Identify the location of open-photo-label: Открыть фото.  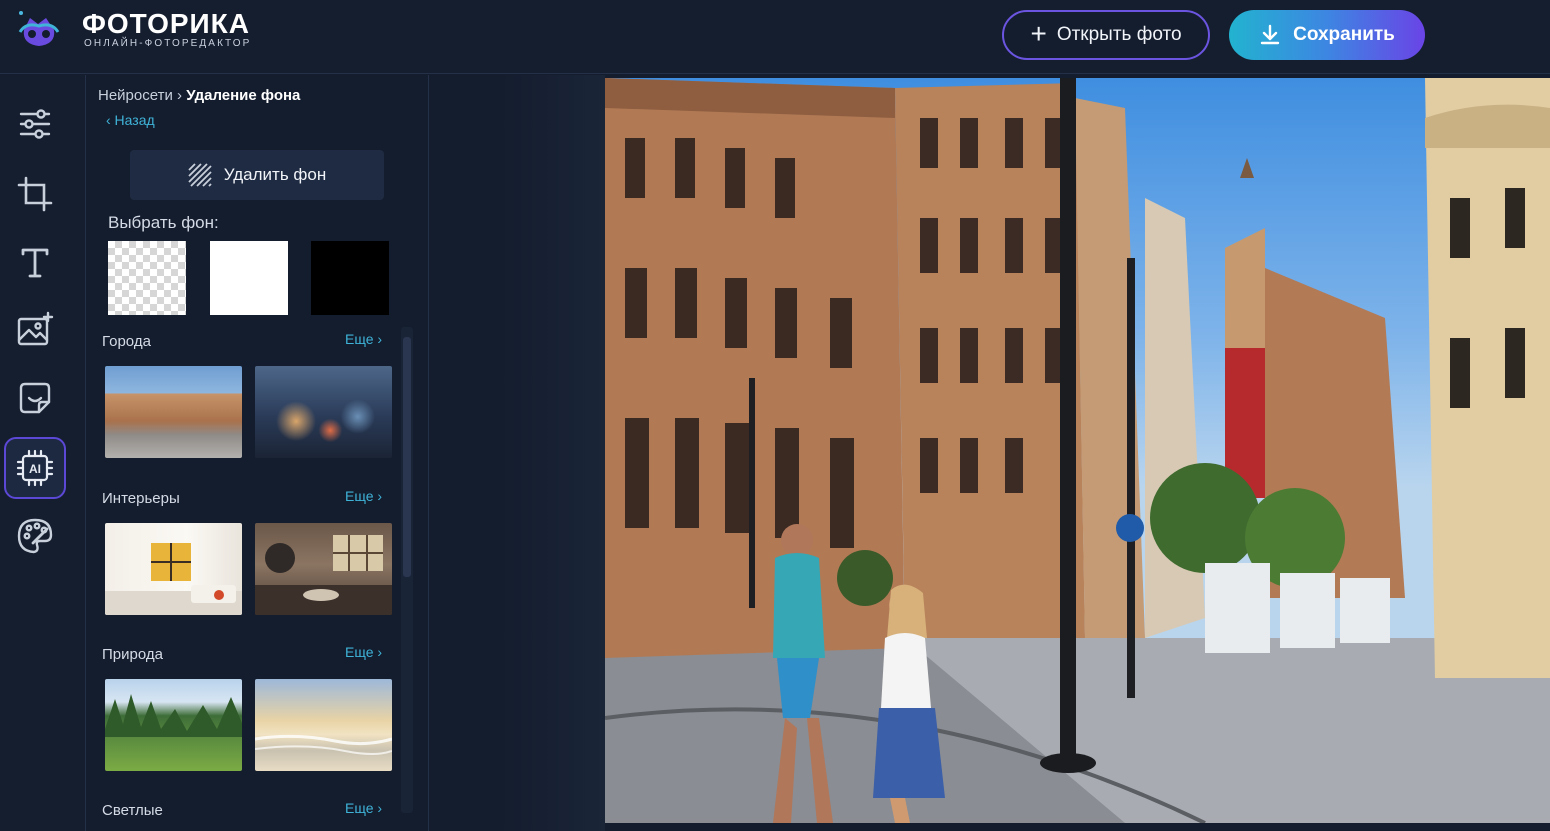
(1119, 34).